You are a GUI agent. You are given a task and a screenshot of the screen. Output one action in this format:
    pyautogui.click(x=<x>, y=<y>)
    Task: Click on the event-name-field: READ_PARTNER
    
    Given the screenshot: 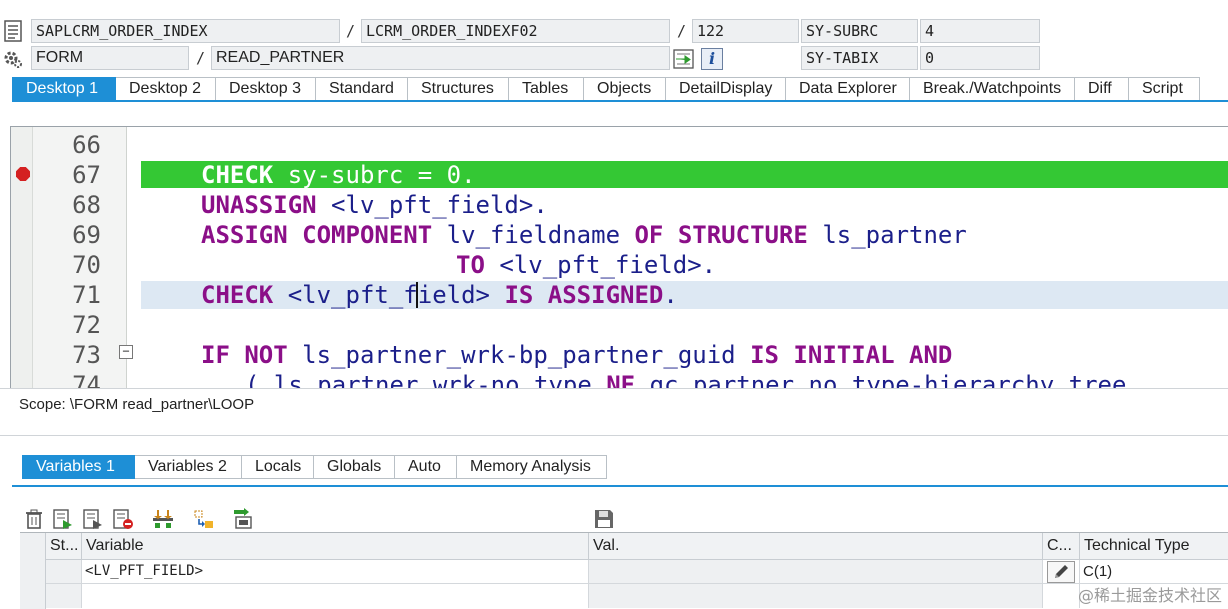 What is the action you would take?
    pyautogui.click(x=440, y=58)
    